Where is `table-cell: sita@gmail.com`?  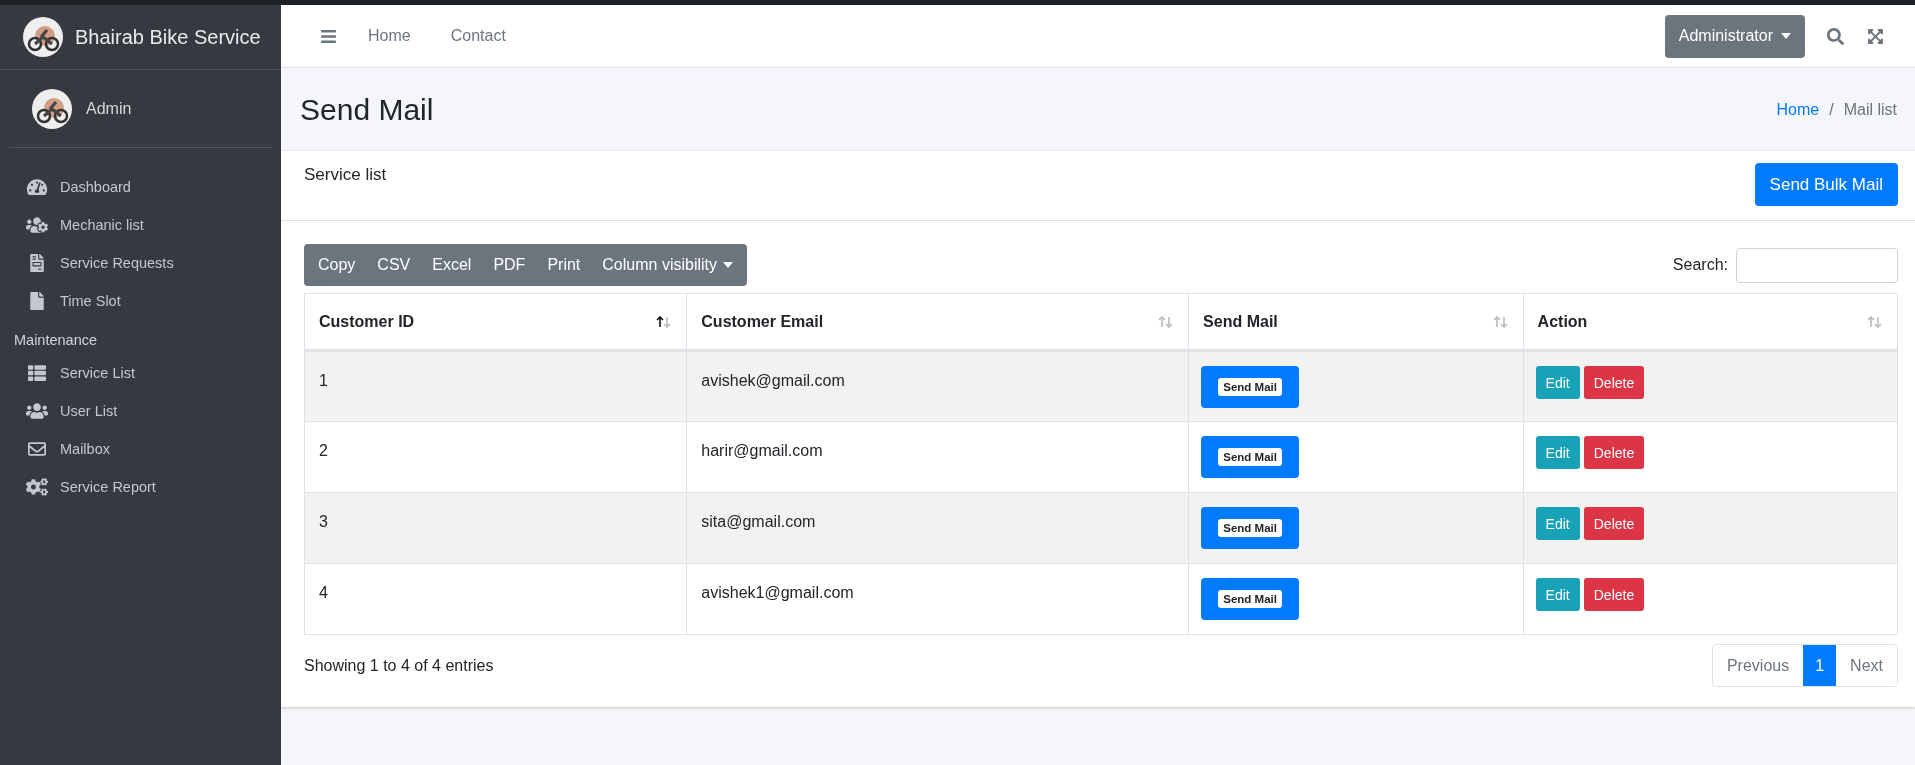 table-cell: sita@gmail.com is located at coordinates (937, 528).